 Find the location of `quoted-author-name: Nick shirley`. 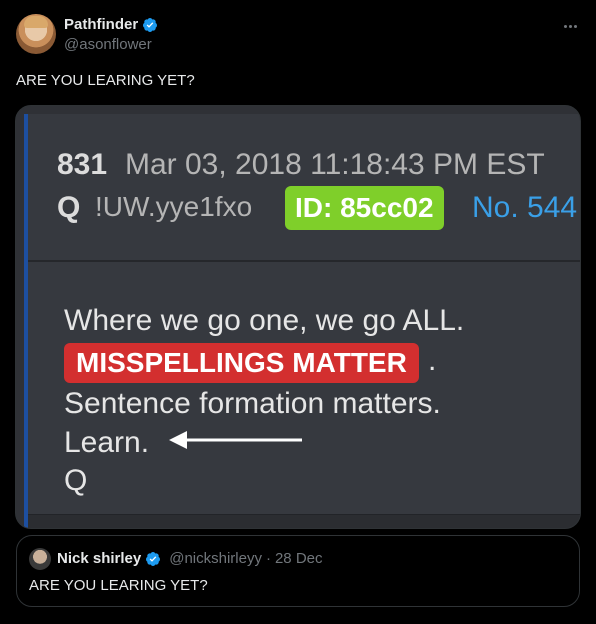

quoted-author-name: Nick shirley is located at coordinates (99, 558).